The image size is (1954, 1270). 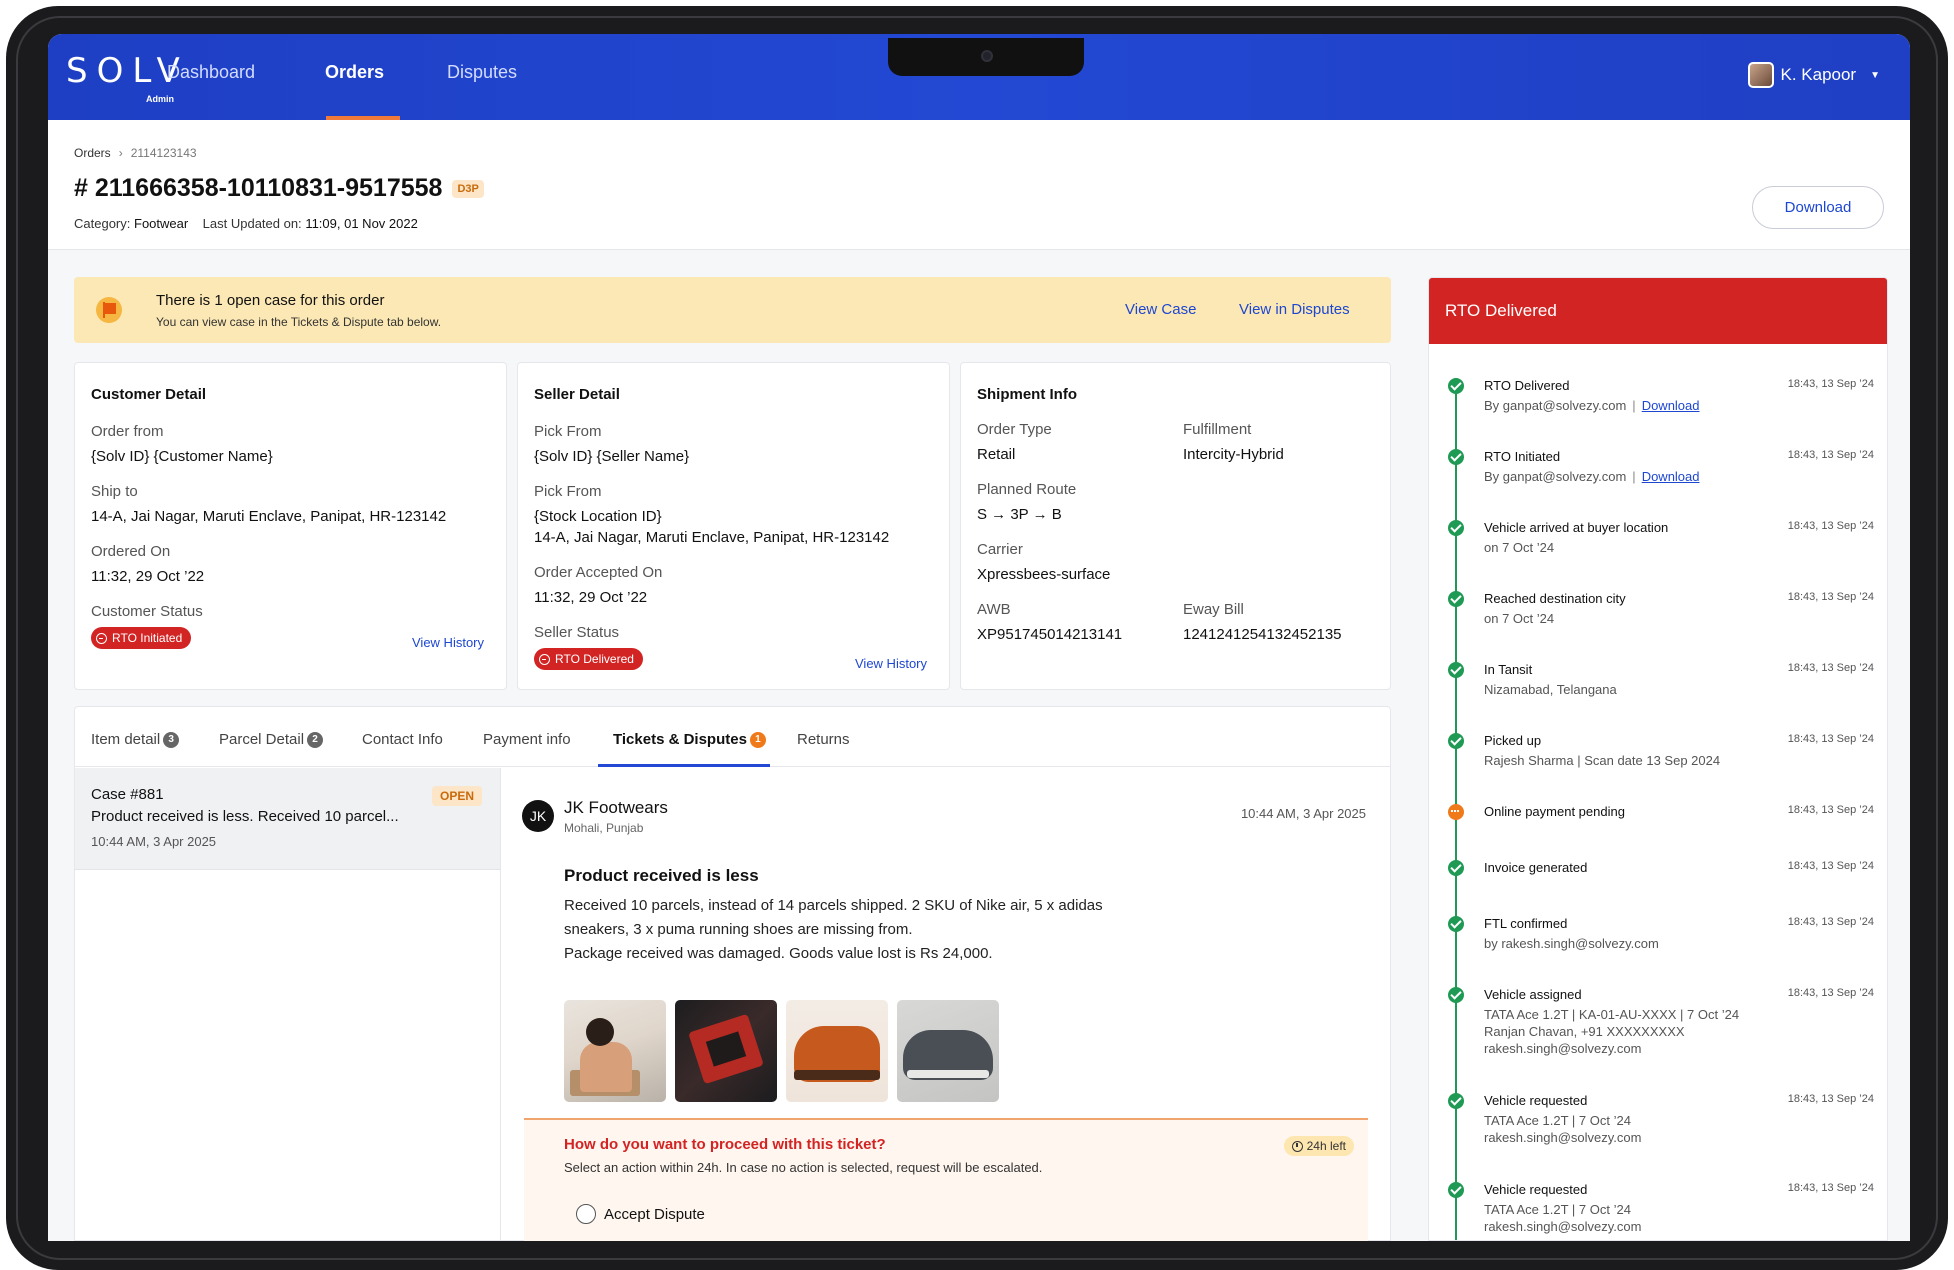 I want to click on seller-name: JK Footwears, so click(x=616, y=807).